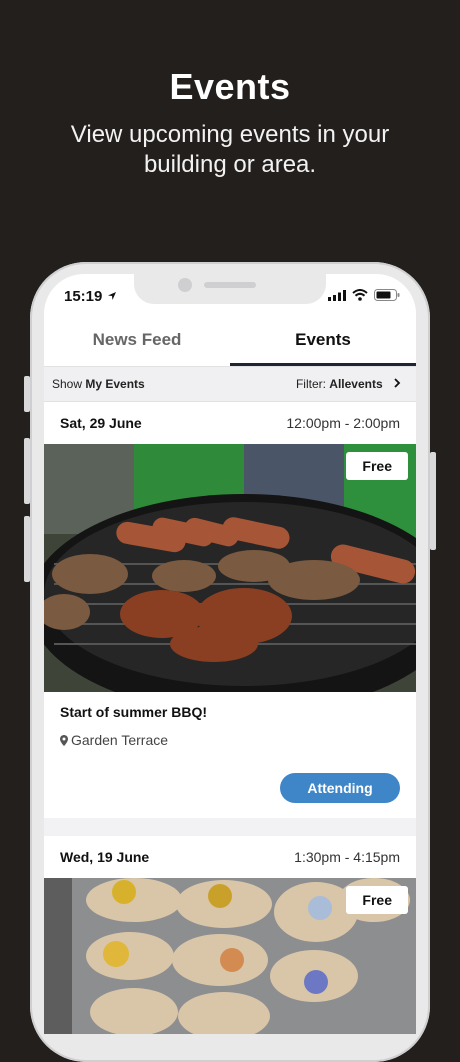 Image resolution: width=460 pixels, height=1062 pixels. I want to click on battery-icon, so click(387, 295).